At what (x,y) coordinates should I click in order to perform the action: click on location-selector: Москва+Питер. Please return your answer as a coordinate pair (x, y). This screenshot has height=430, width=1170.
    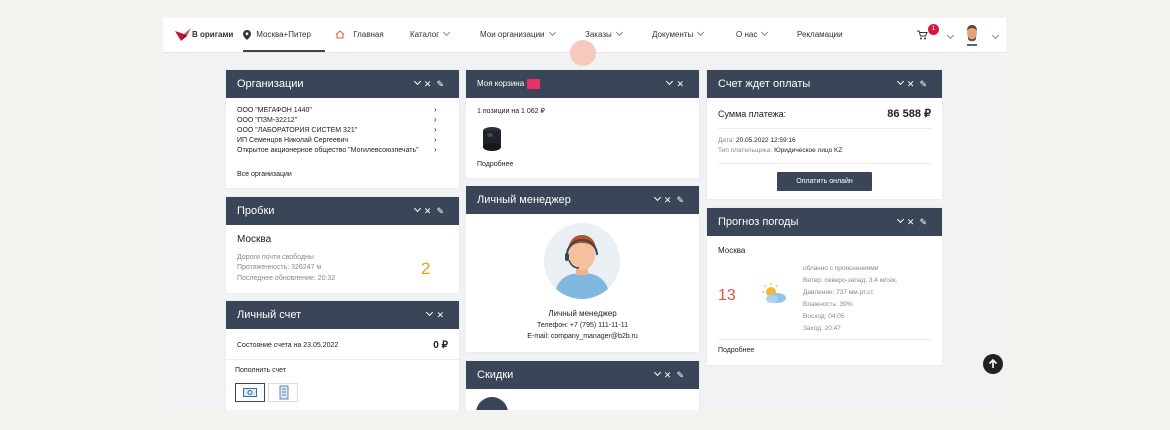
    Looking at the image, I should click on (284, 35).